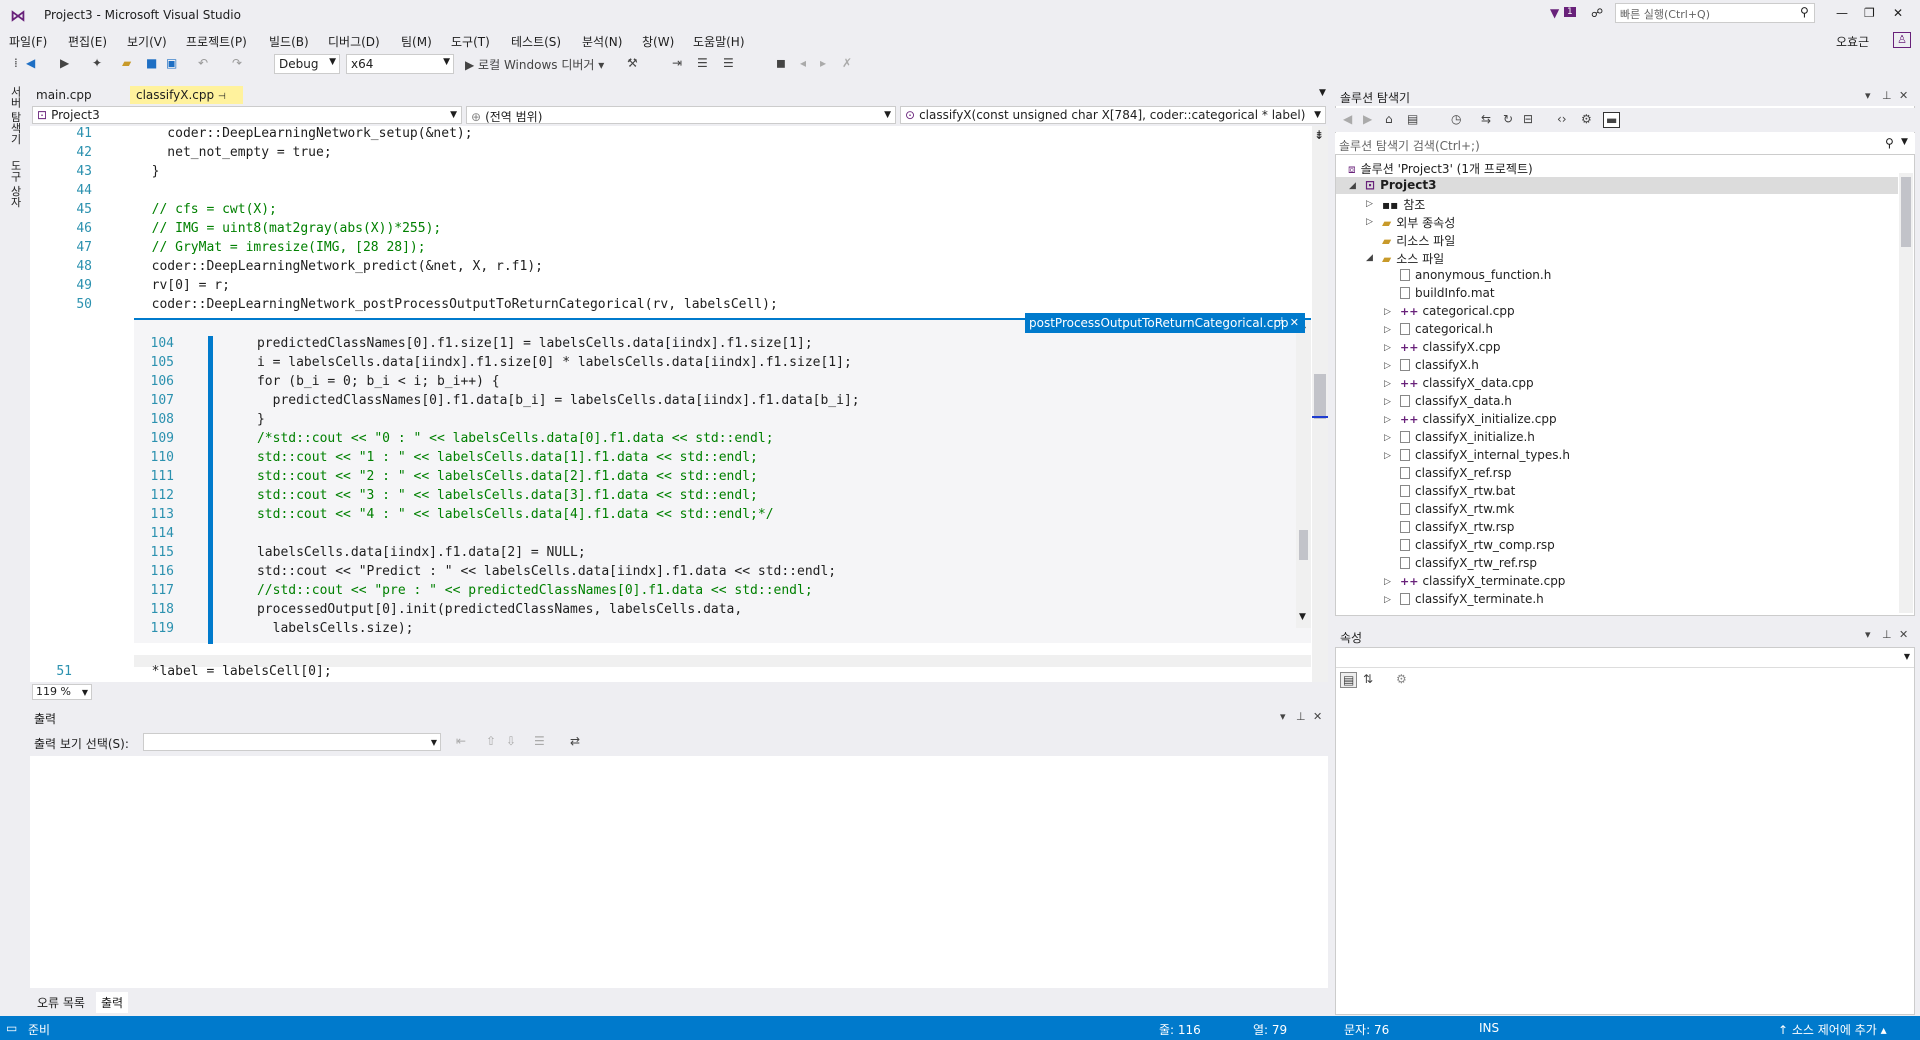 This screenshot has width=1920, height=1040. What do you see at coordinates (1400, 185) in the screenshot?
I see `tree-project: ⊡ Project3` at bounding box center [1400, 185].